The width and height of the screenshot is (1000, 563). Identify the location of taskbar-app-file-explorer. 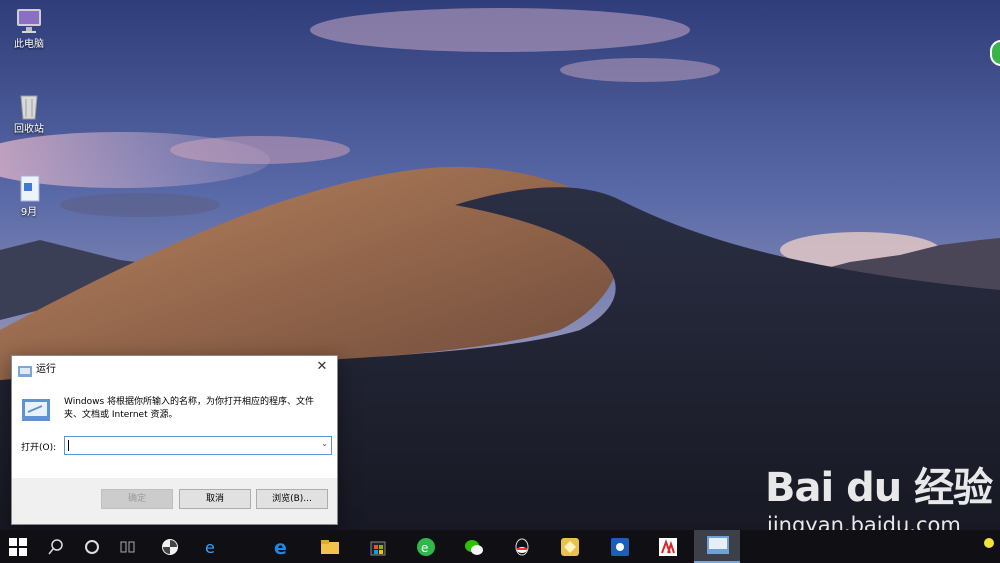
(330, 546).